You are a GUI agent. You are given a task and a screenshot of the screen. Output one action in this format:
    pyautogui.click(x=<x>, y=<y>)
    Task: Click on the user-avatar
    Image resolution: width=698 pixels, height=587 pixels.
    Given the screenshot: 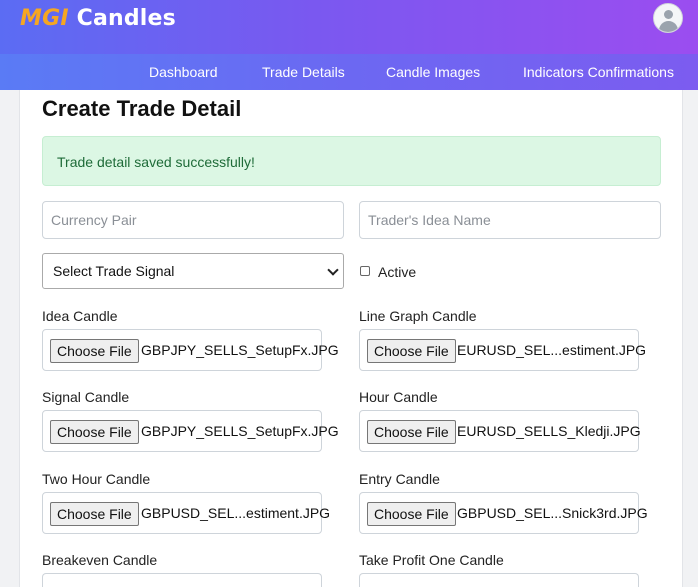 What is the action you would take?
    pyautogui.click(x=668, y=18)
    